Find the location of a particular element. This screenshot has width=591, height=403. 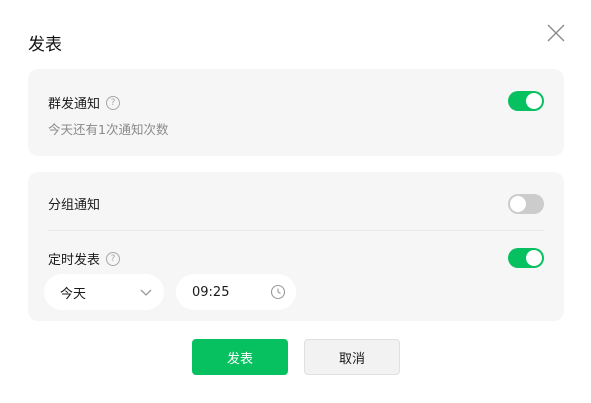

scheduled-publish-label: 定时发表 is located at coordinates (74, 260).